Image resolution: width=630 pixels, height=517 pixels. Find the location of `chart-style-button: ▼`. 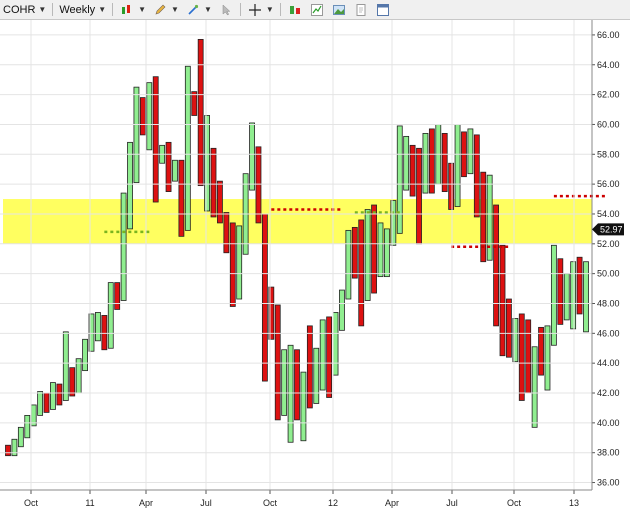

chart-style-button: ▼ is located at coordinates (132, 9).